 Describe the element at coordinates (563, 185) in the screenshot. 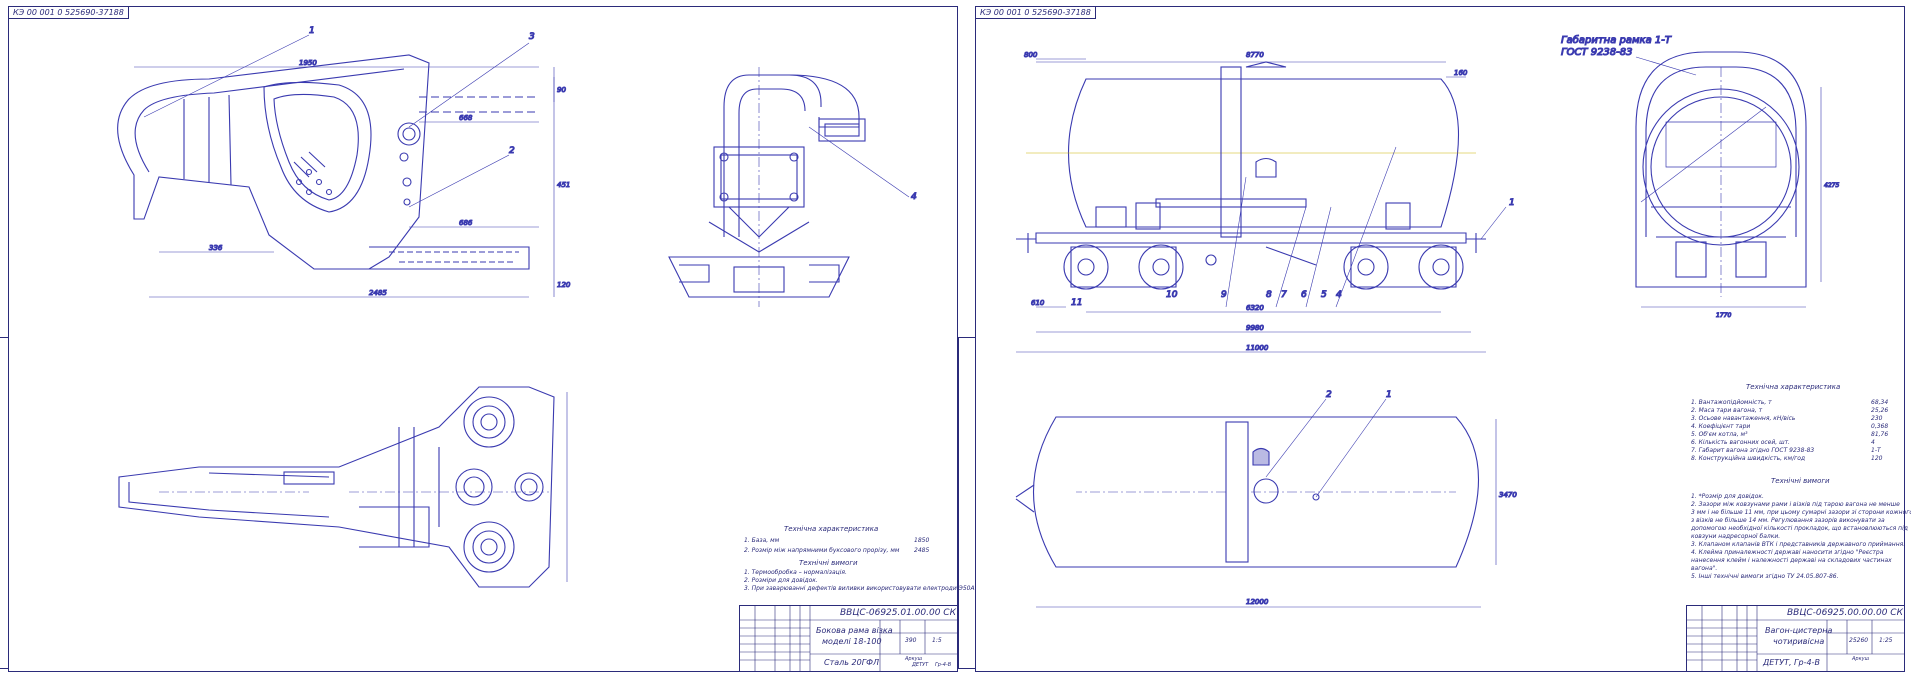

I see `dim-451: 451` at that location.